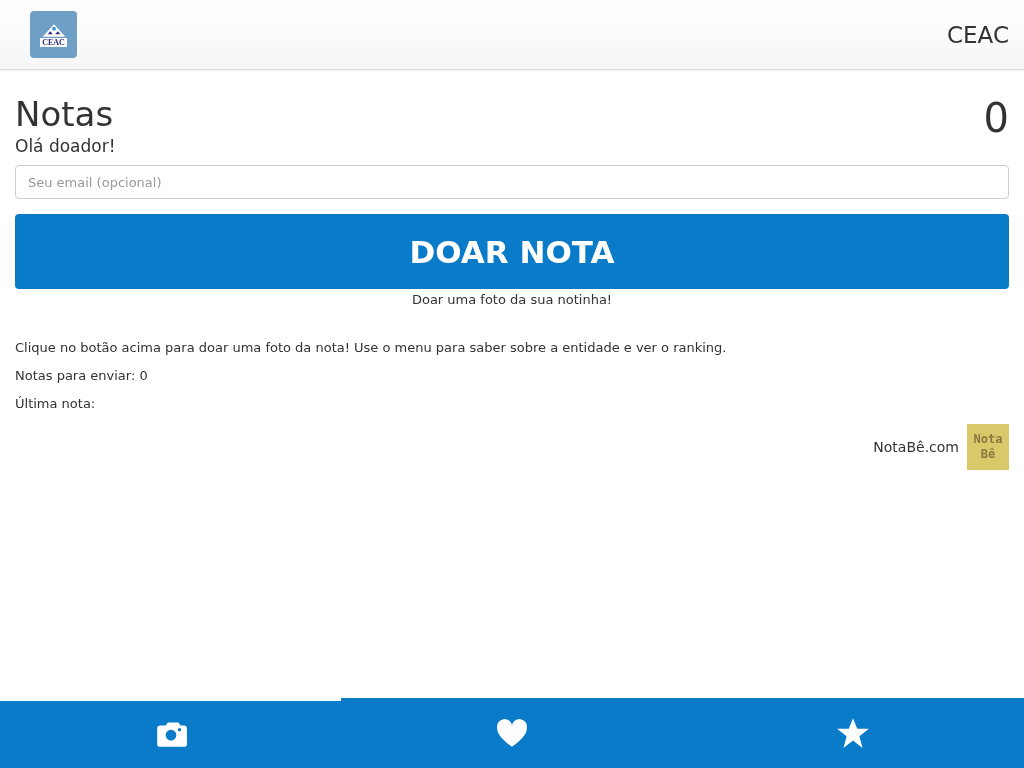  Describe the element at coordinates (82, 375) in the screenshot. I see `info-text: Notas para enviar: 0` at that location.